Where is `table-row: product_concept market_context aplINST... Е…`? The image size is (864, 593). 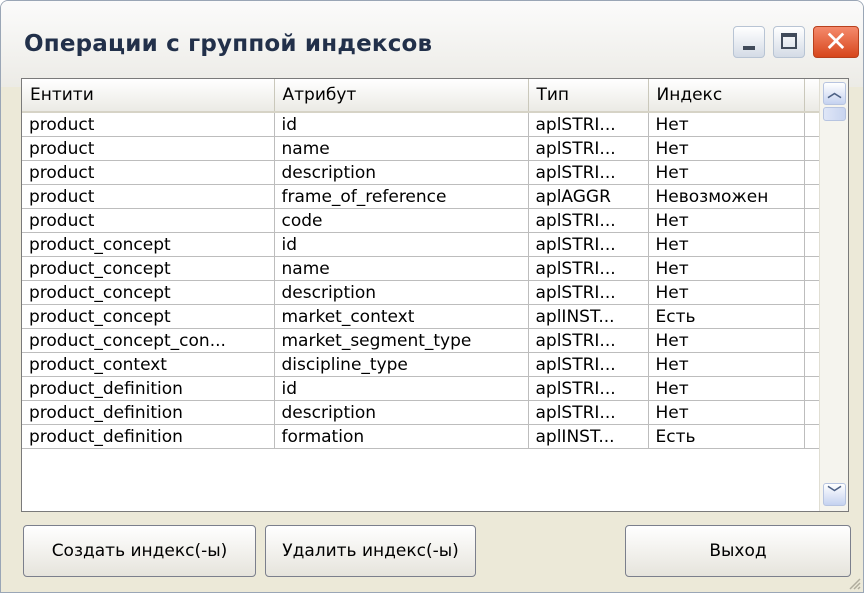 table-row: product_concept market_context aplINST... Е… is located at coordinates (420, 316).